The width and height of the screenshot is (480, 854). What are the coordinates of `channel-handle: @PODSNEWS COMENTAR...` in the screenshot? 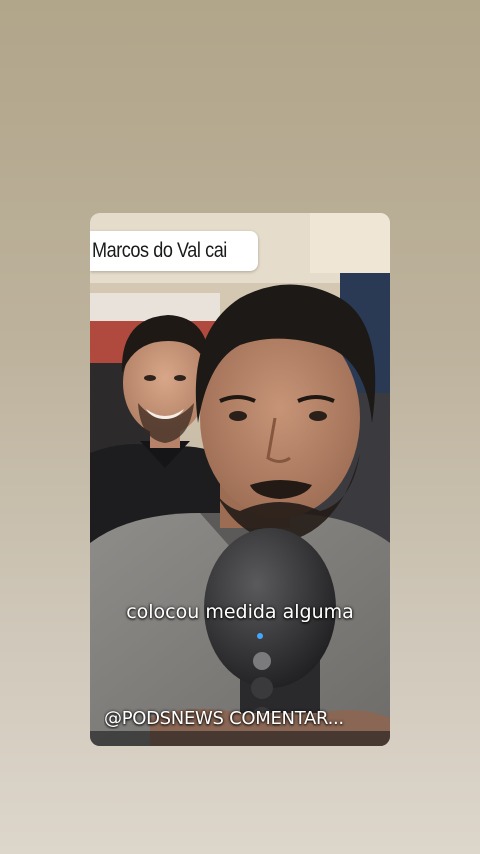 It's located at (244, 718).